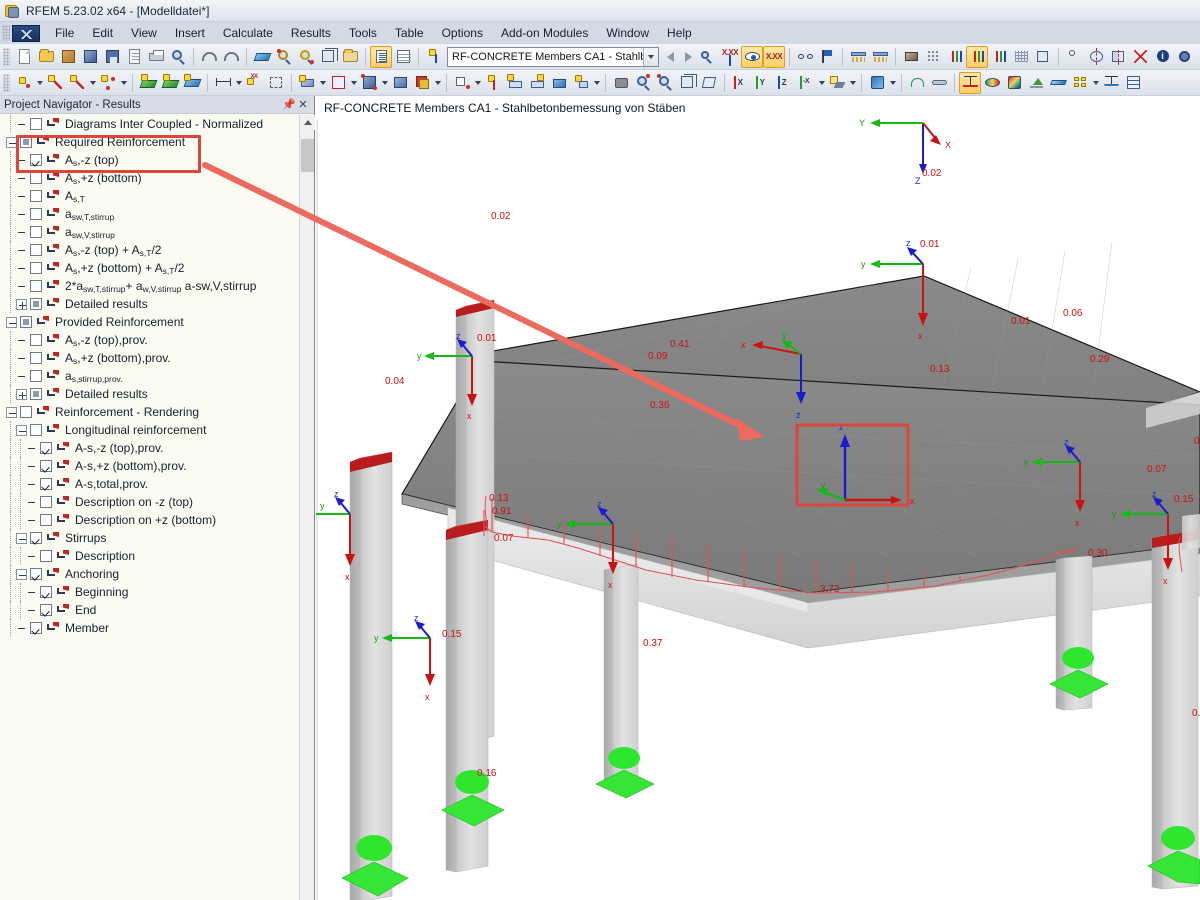 This screenshot has height=900, width=1200. Describe the element at coordinates (992, 83) in the screenshot. I see `iso-surface-icon` at that location.